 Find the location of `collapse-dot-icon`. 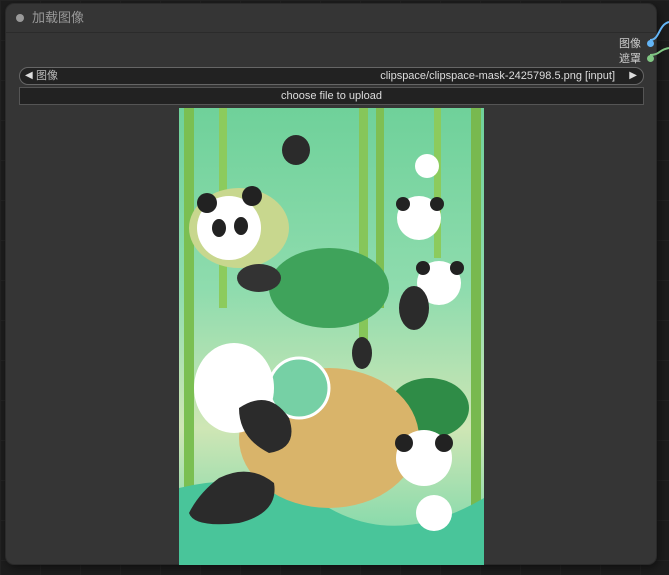

collapse-dot-icon is located at coordinates (20, 18).